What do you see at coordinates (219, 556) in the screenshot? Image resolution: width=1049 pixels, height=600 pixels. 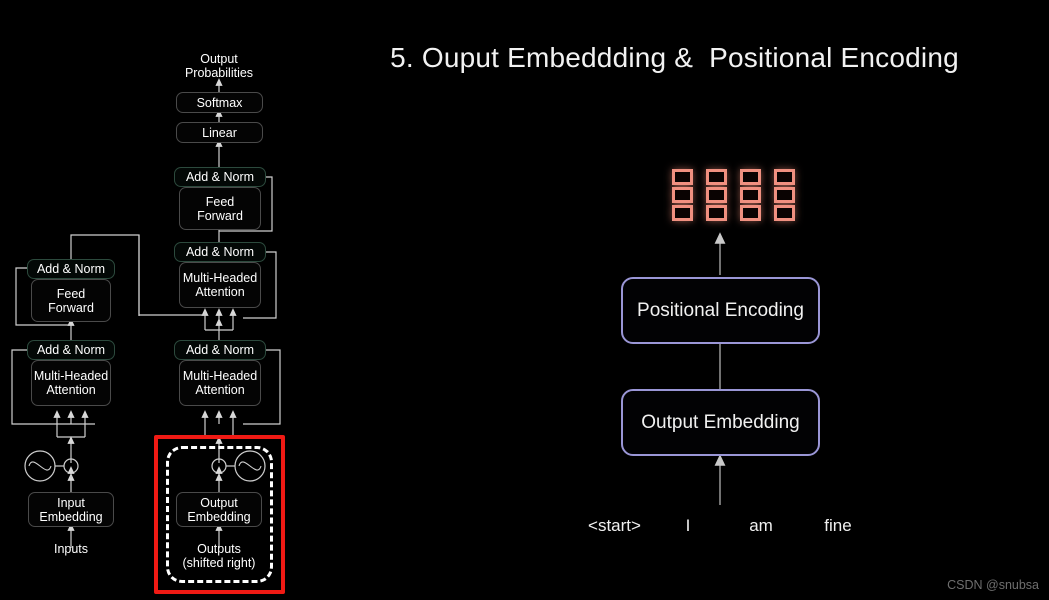 I see `arch-outputs-shifted-right-label: Outputs (shifted right)` at bounding box center [219, 556].